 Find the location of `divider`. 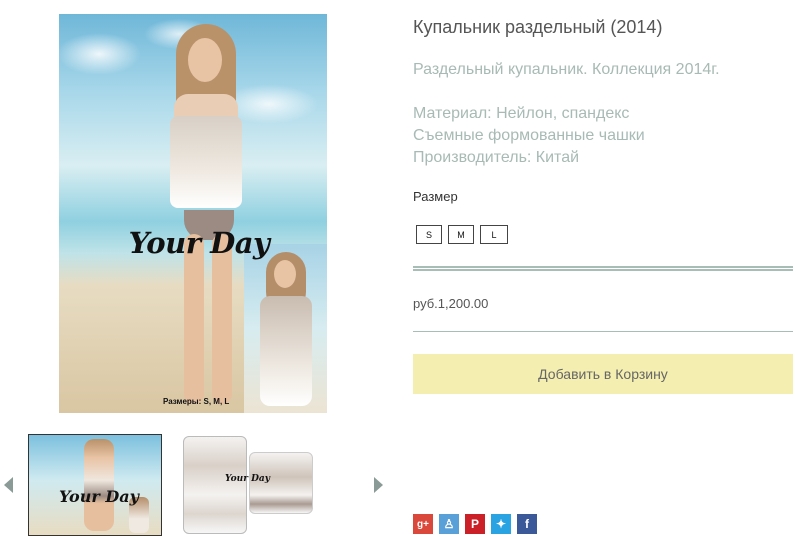

divider is located at coordinates (603, 331).